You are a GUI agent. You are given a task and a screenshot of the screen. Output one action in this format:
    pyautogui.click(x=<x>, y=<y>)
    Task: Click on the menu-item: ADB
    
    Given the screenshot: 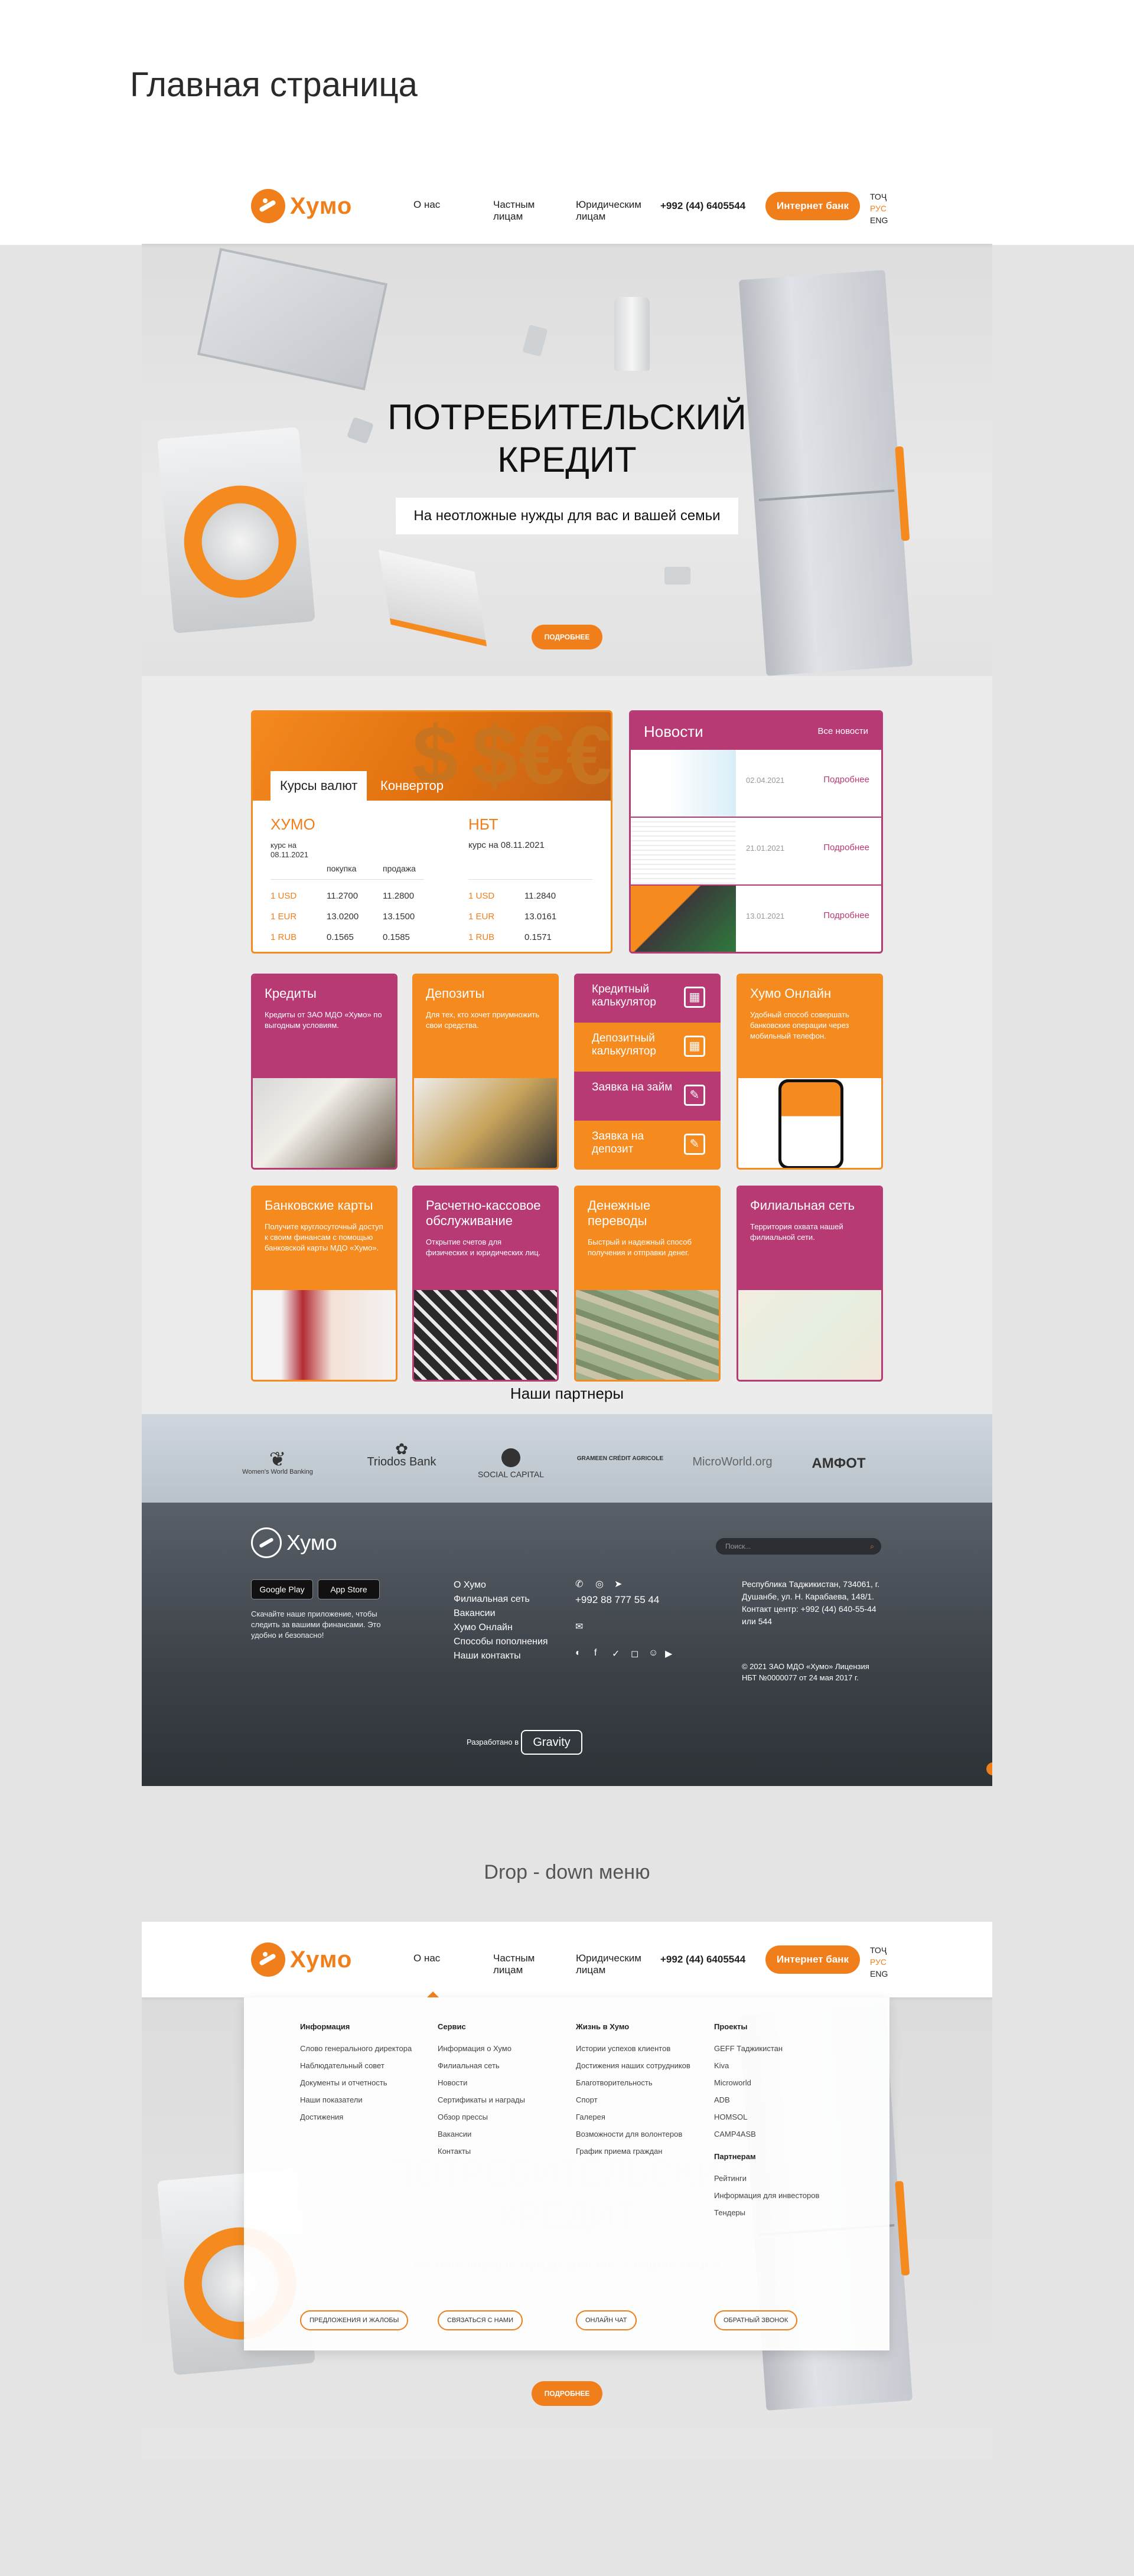 What is the action you would take?
    pyautogui.click(x=773, y=2100)
    